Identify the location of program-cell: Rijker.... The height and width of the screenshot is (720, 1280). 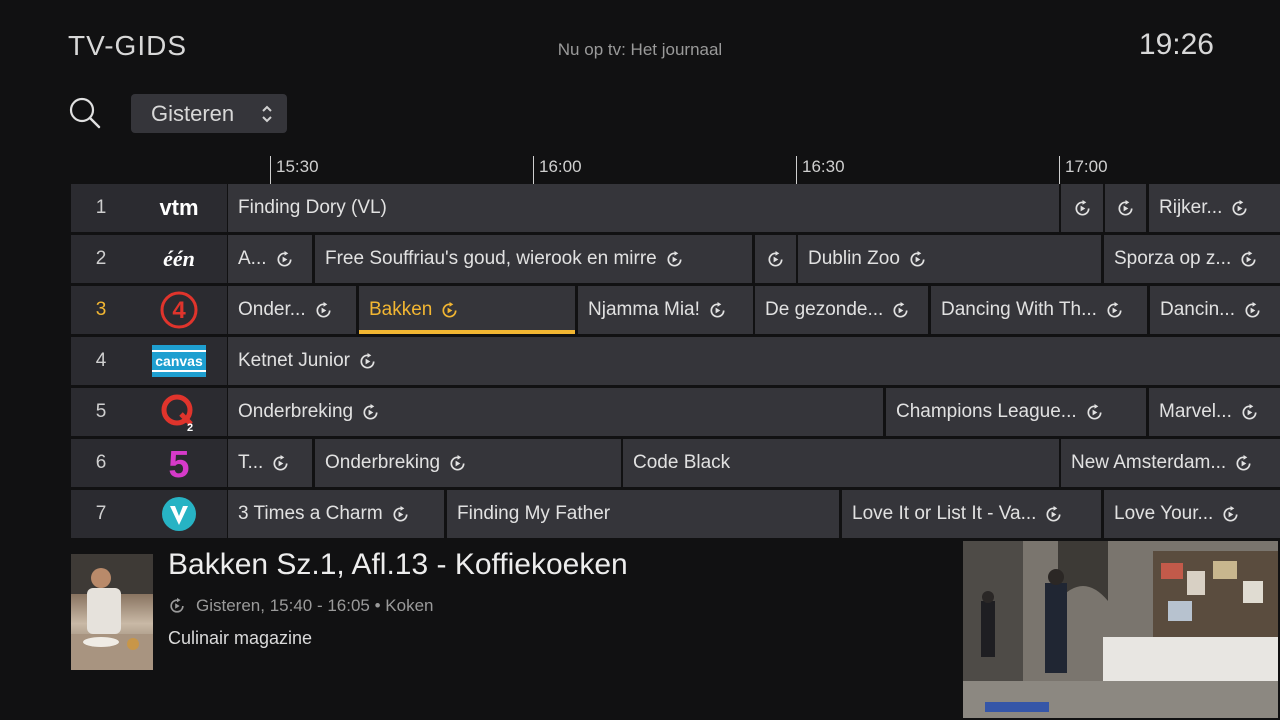
(1214, 208).